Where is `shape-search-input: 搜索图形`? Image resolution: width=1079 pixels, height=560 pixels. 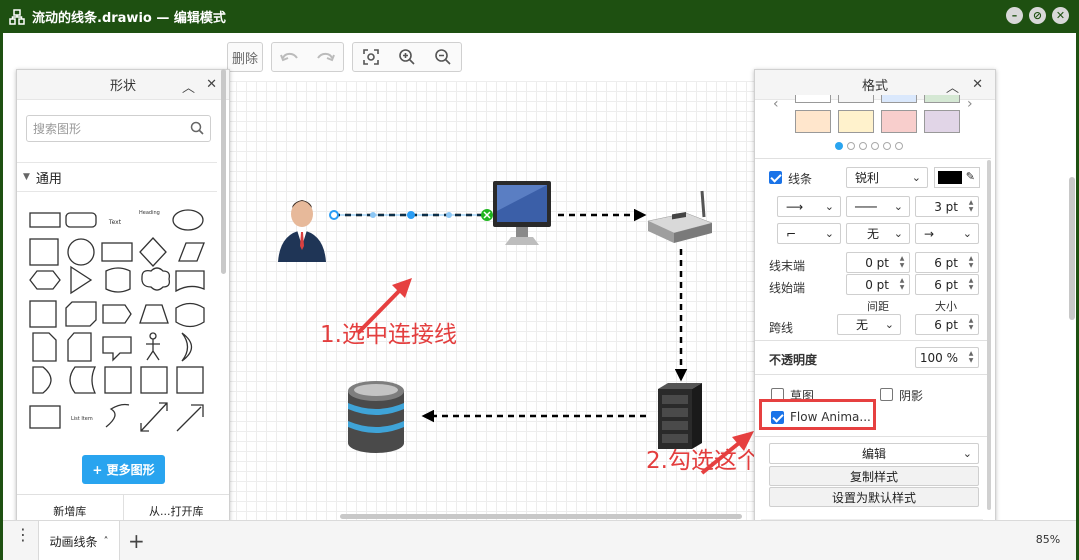
shape-search-input: 搜索图形 is located at coordinates (118, 128).